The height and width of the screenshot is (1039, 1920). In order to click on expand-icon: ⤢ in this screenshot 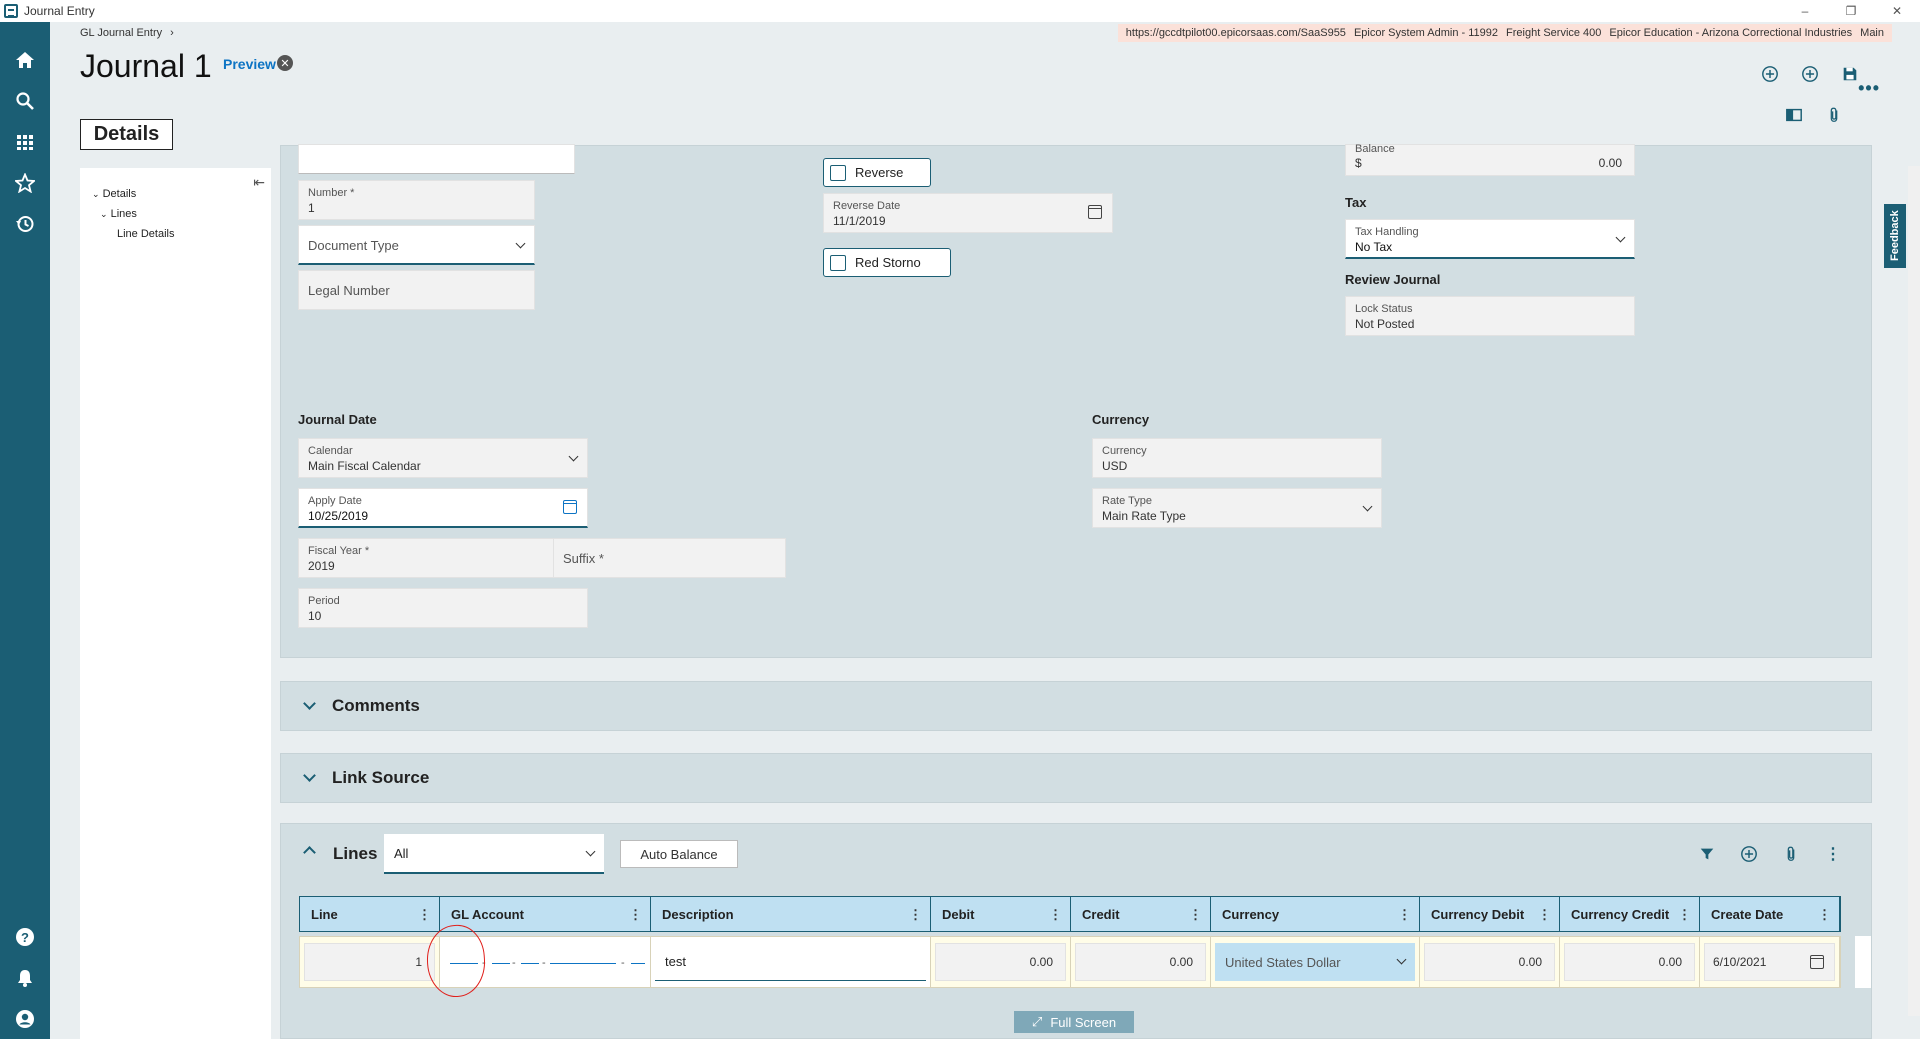, I will do `click(1037, 1021)`.